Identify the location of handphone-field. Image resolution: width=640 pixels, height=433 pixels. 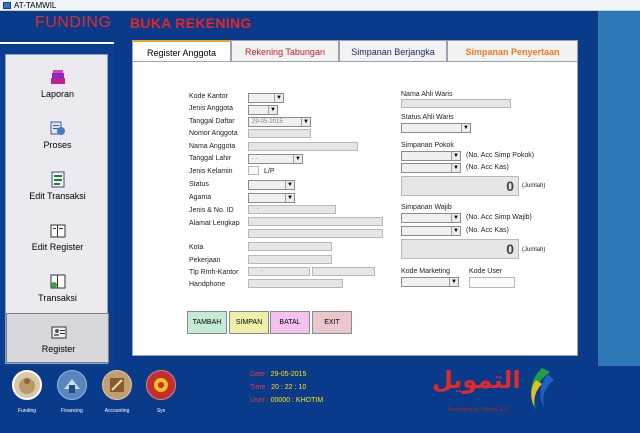
(295, 283).